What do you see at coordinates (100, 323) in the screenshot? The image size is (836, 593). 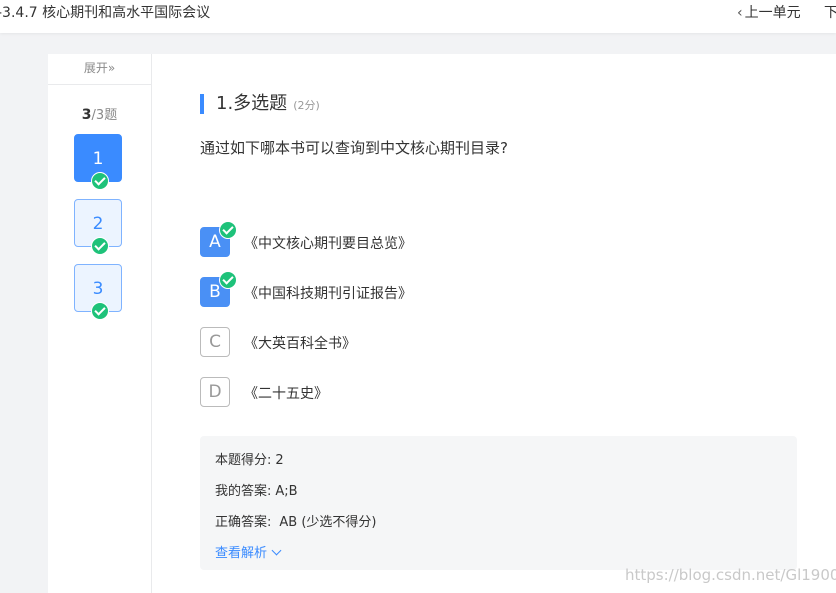 I see `question-nav-sidebar: 展开» 3/3题 1 2 3` at bounding box center [100, 323].